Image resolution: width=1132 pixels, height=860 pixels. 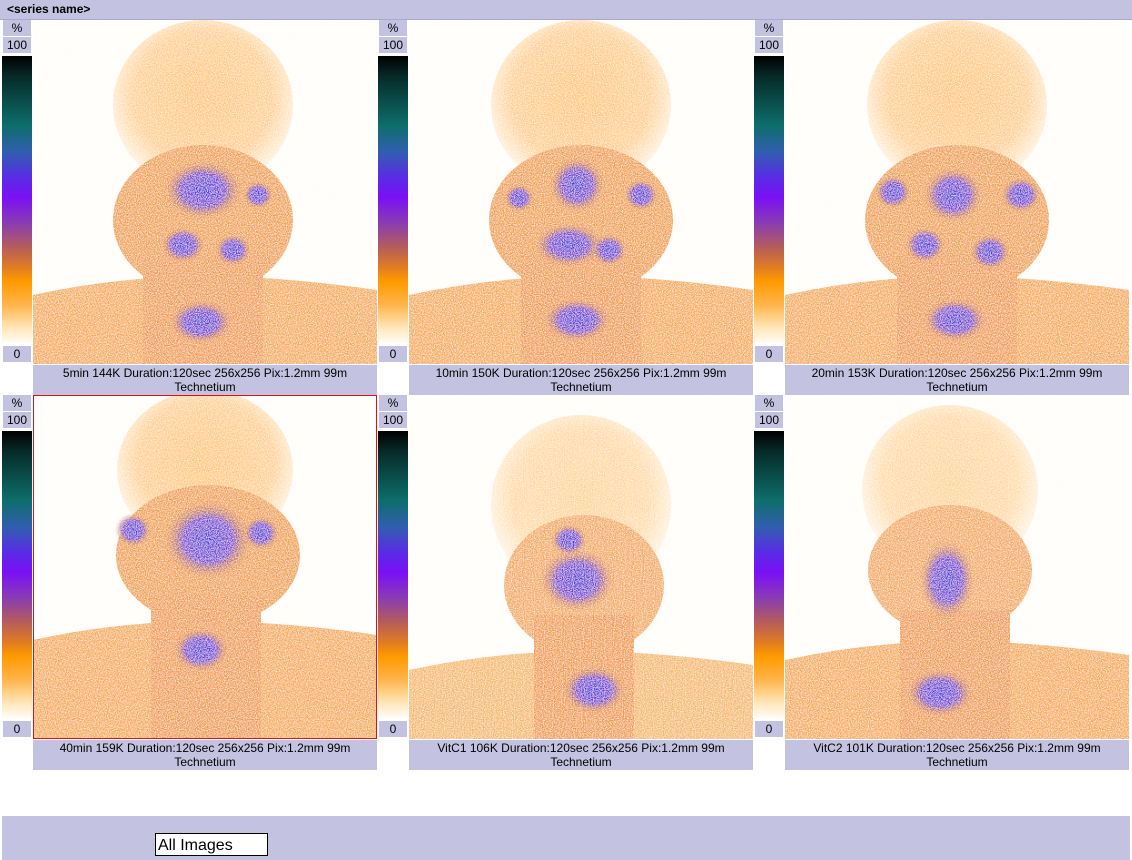 What do you see at coordinates (205, 567) in the screenshot?
I see `scan-image-40min` at bounding box center [205, 567].